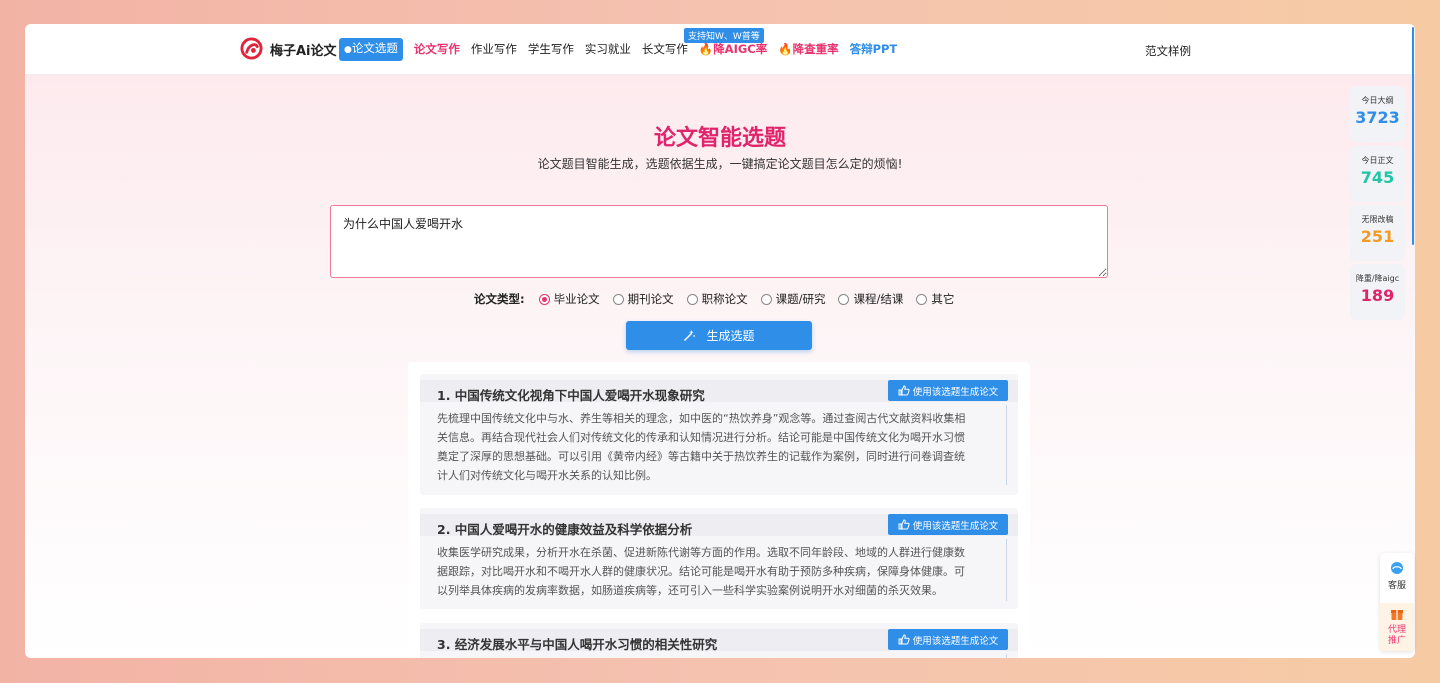 The width and height of the screenshot is (1440, 683). I want to click on result-title: 1. 中国传统文化视角下中国人爱喝开水现象研究, so click(571, 395).